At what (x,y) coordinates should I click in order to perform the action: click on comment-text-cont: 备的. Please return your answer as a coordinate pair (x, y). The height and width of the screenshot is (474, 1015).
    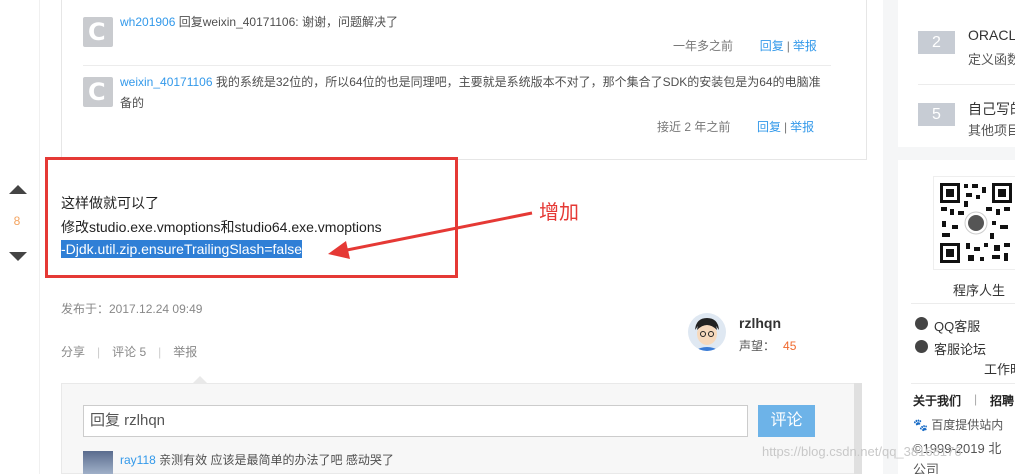
    Looking at the image, I should click on (132, 103).